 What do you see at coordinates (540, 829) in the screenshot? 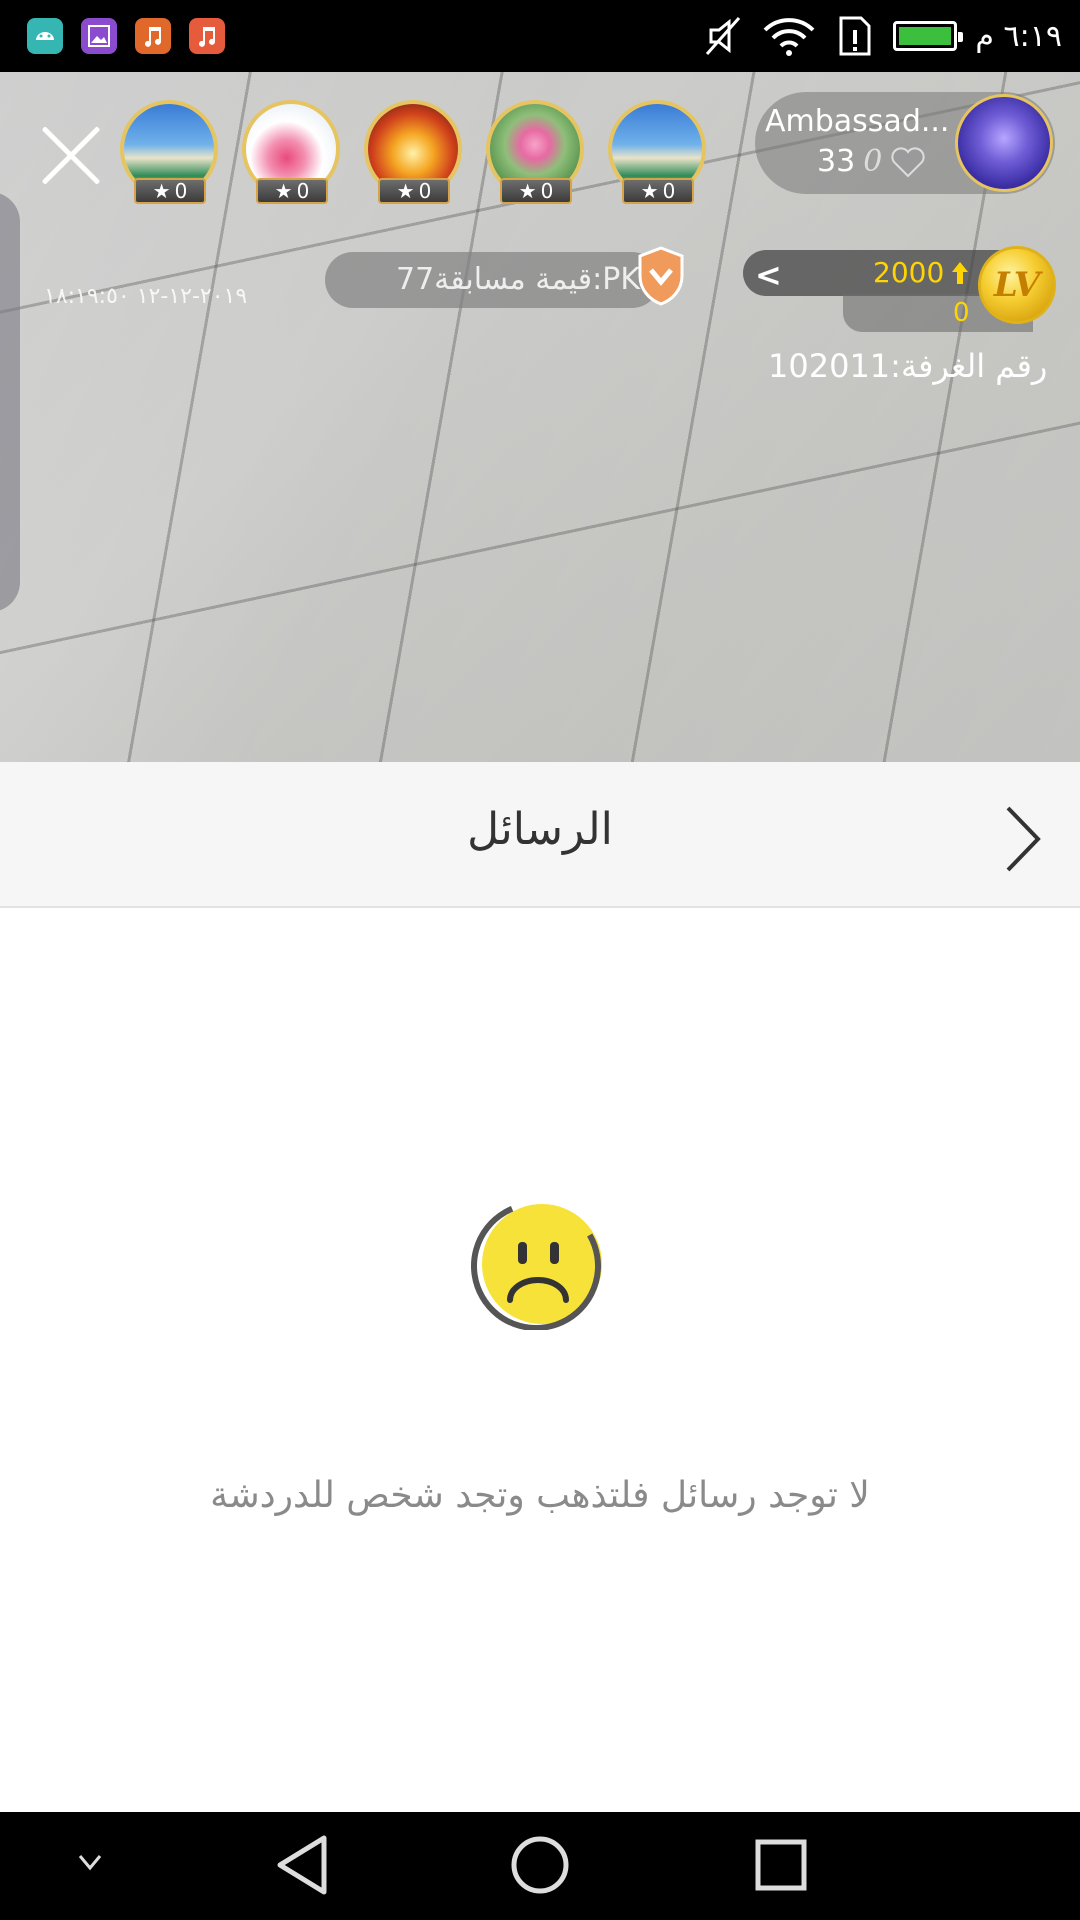
I see `messages-title: الرسائل` at bounding box center [540, 829].